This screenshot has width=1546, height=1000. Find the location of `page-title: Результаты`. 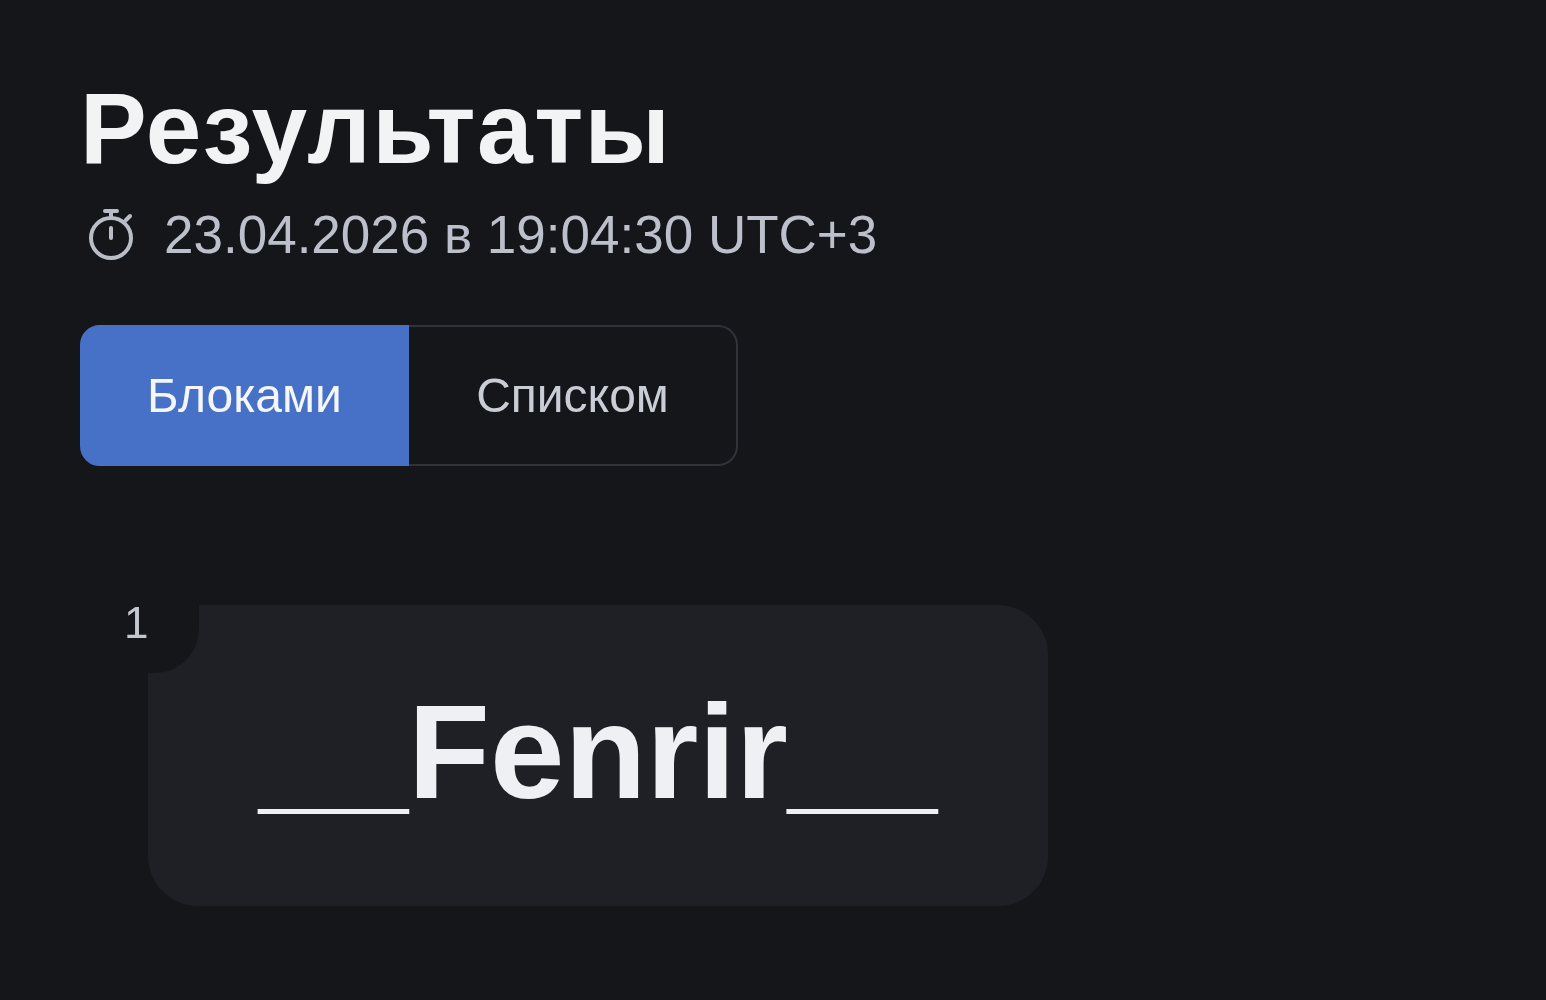

page-title: Результаты is located at coordinates (376, 128).